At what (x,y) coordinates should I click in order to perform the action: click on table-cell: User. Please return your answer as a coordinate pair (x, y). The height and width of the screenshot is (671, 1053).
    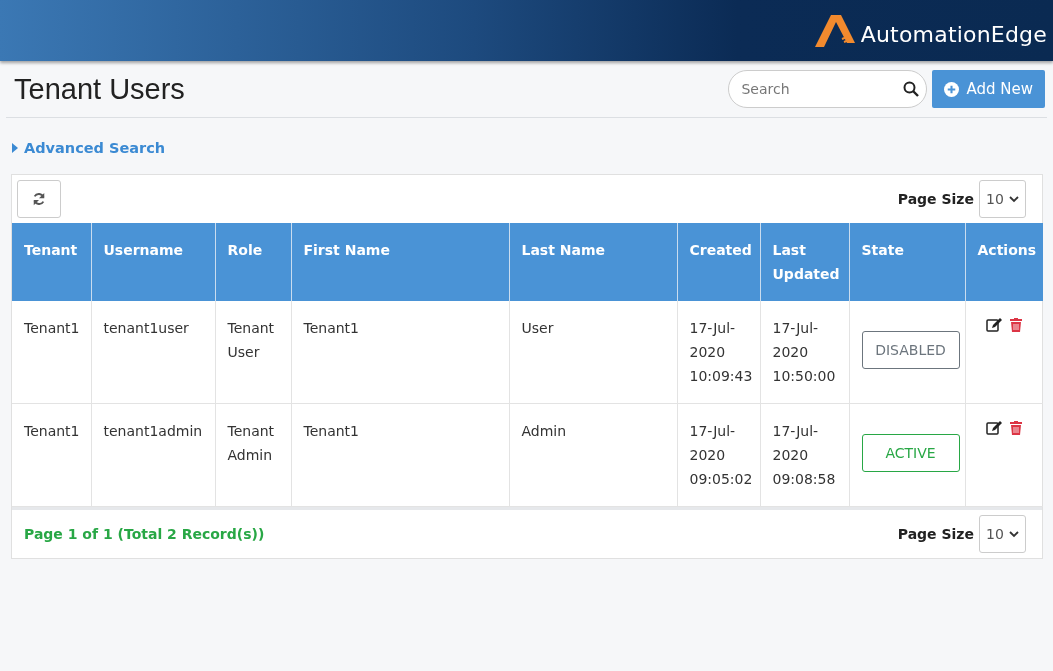
    Looking at the image, I should click on (593, 352).